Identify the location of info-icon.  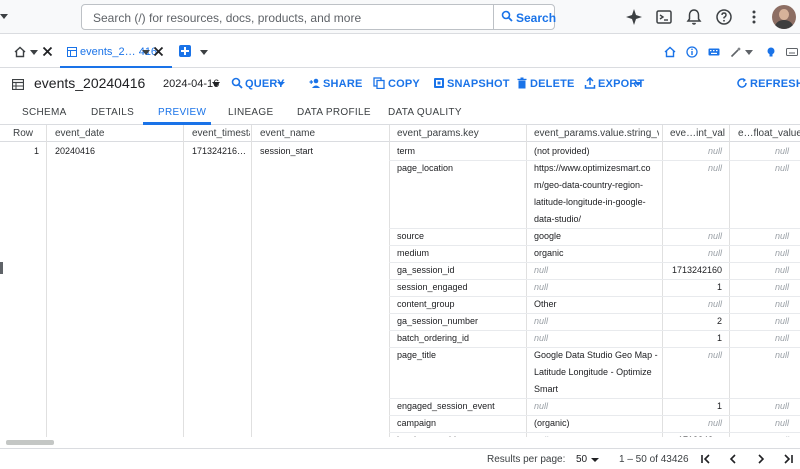
(692, 52).